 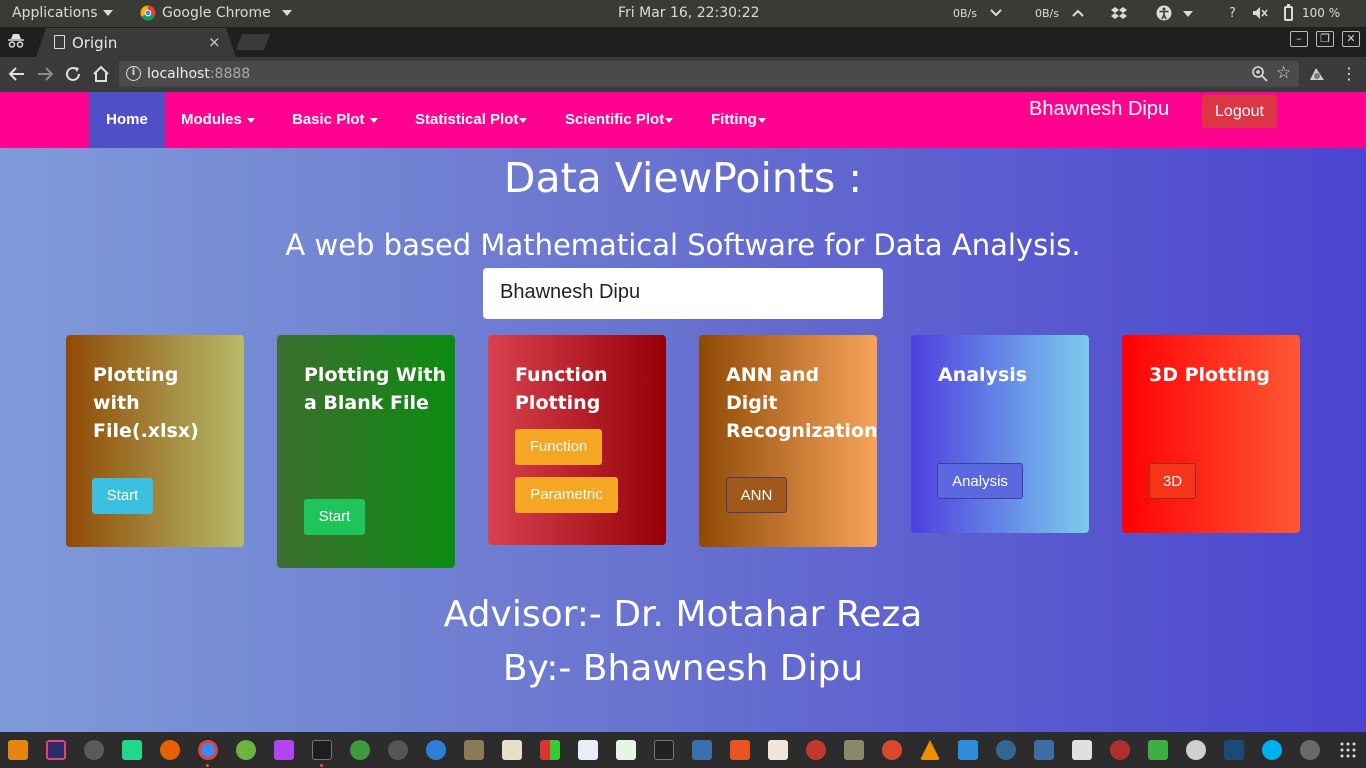 What do you see at coordinates (512, 750) in the screenshot?
I see `text-editor-icon` at bounding box center [512, 750].